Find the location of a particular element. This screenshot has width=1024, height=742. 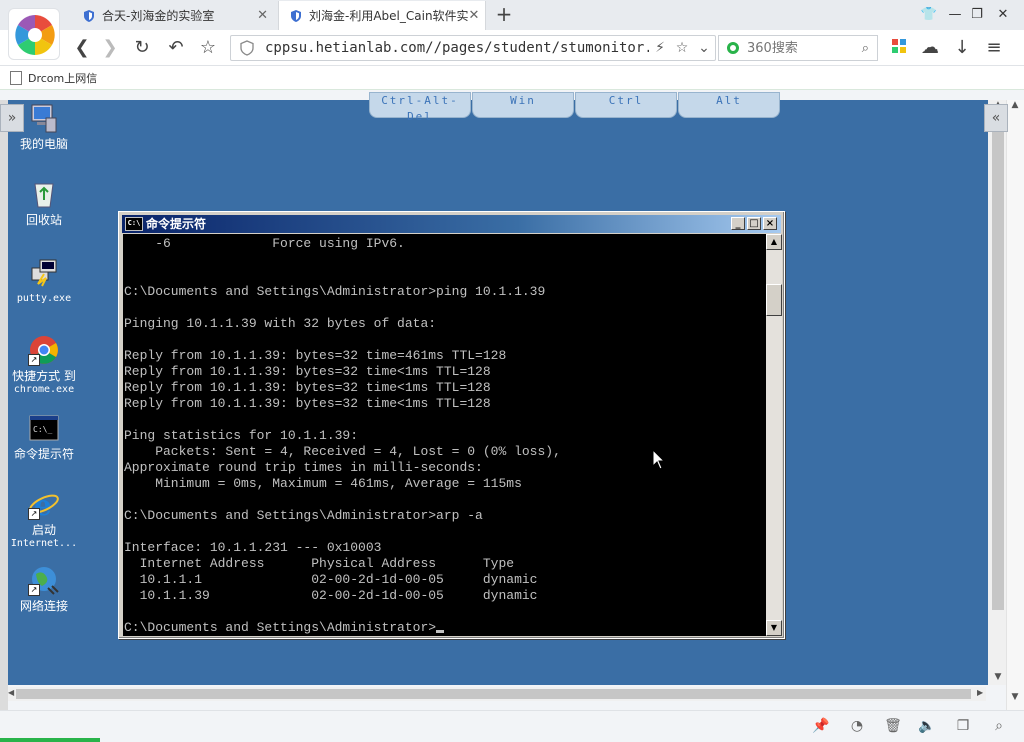

star-icon: ☆ is located at coordinates (208, 48).